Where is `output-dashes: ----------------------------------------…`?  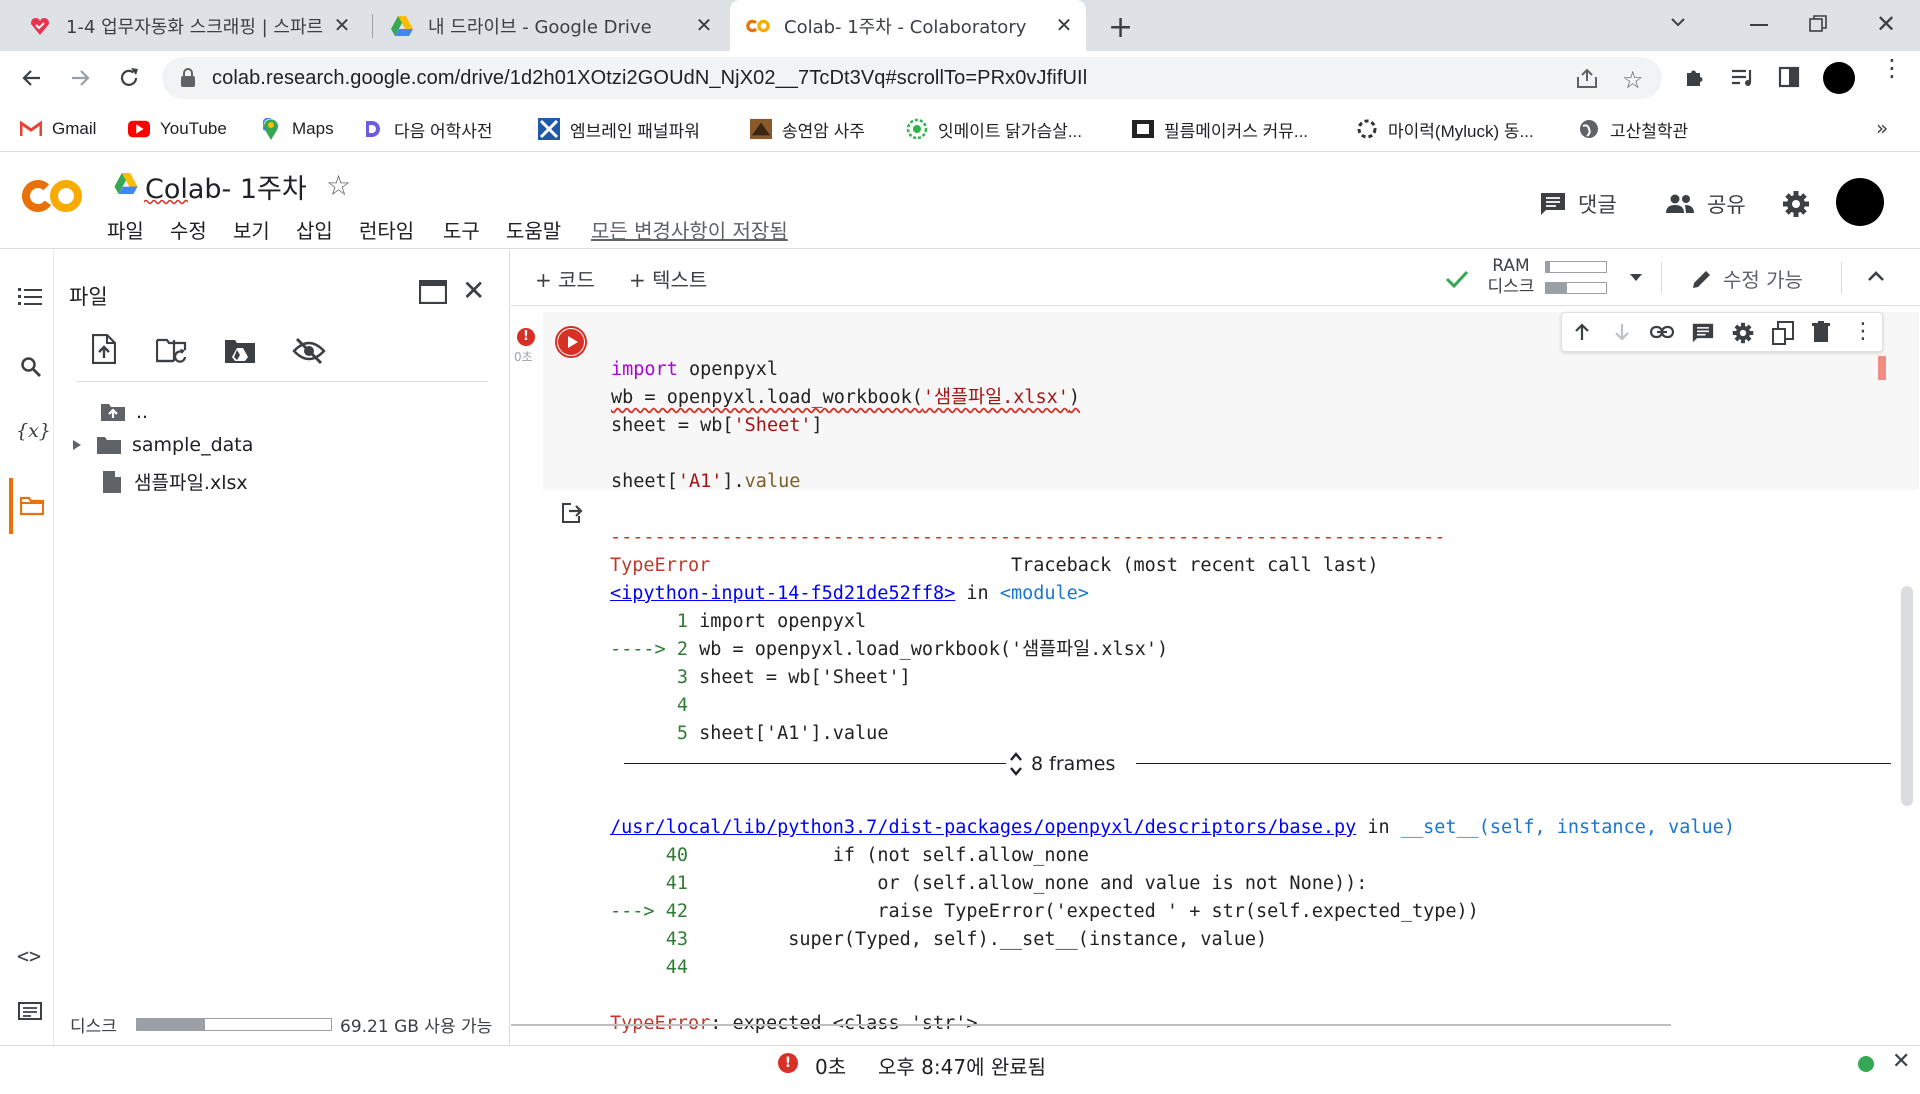 output-dashes: ----------------------------------------… is located at coordinates (1028, 537).